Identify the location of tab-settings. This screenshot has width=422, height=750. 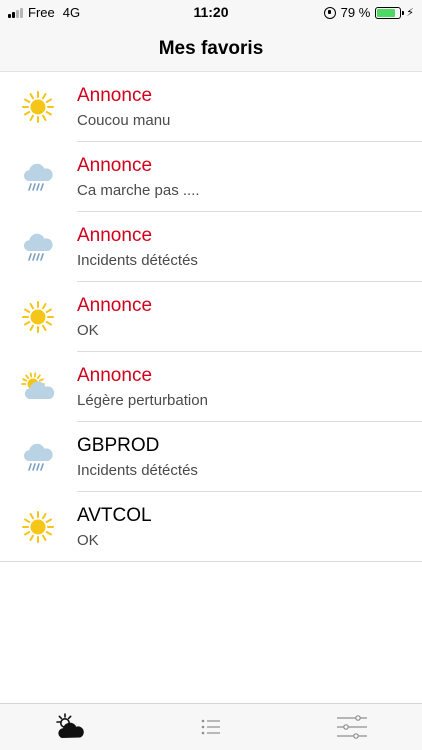
(351, 727).